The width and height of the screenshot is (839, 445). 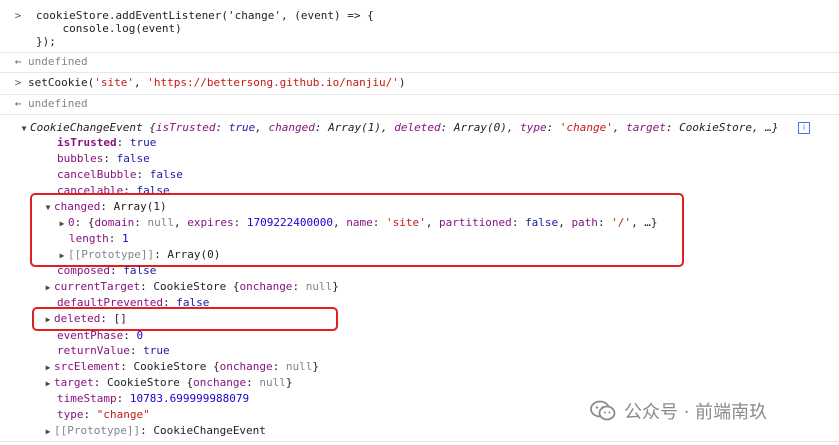 I want to click on console-input-1-line2: console.log(event), so click(x=109, y=29).